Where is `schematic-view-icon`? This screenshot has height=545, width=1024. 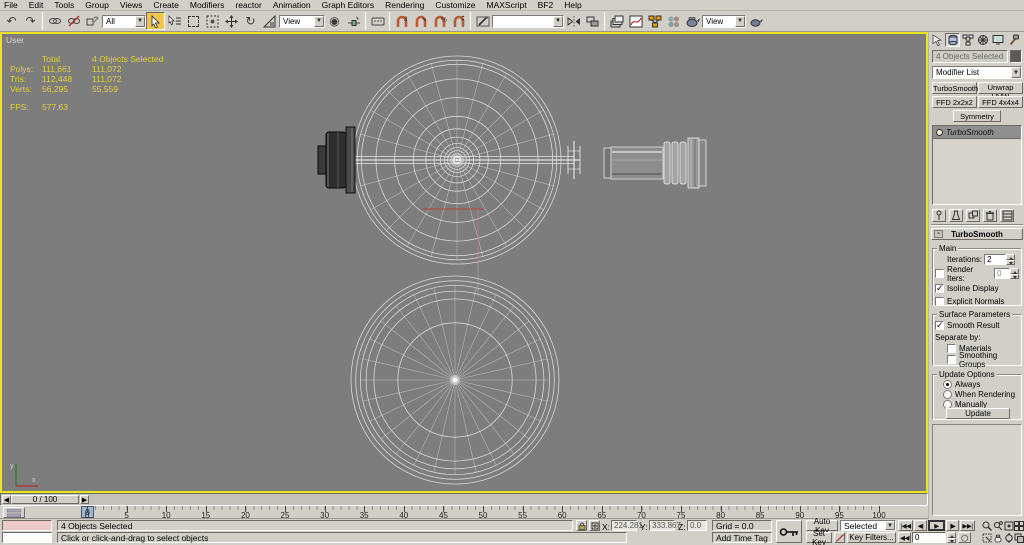 schematic-view-icon is located at coordinates (654, 21).